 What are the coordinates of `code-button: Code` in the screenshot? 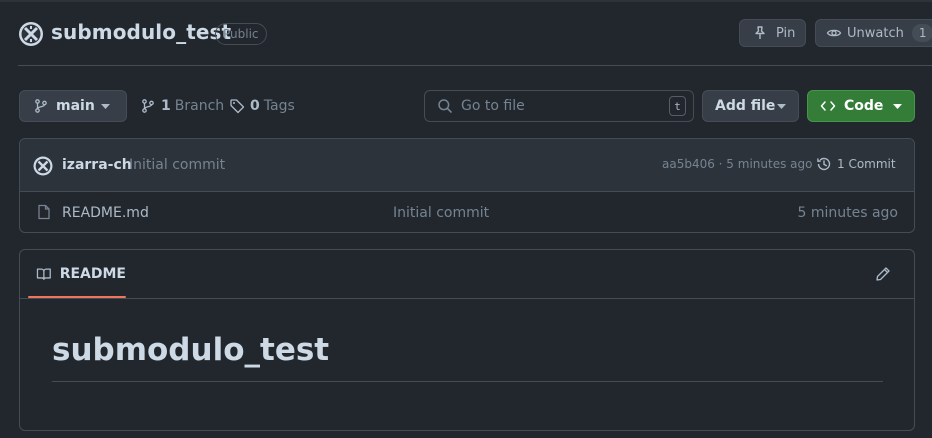 It's located at (861, 106).